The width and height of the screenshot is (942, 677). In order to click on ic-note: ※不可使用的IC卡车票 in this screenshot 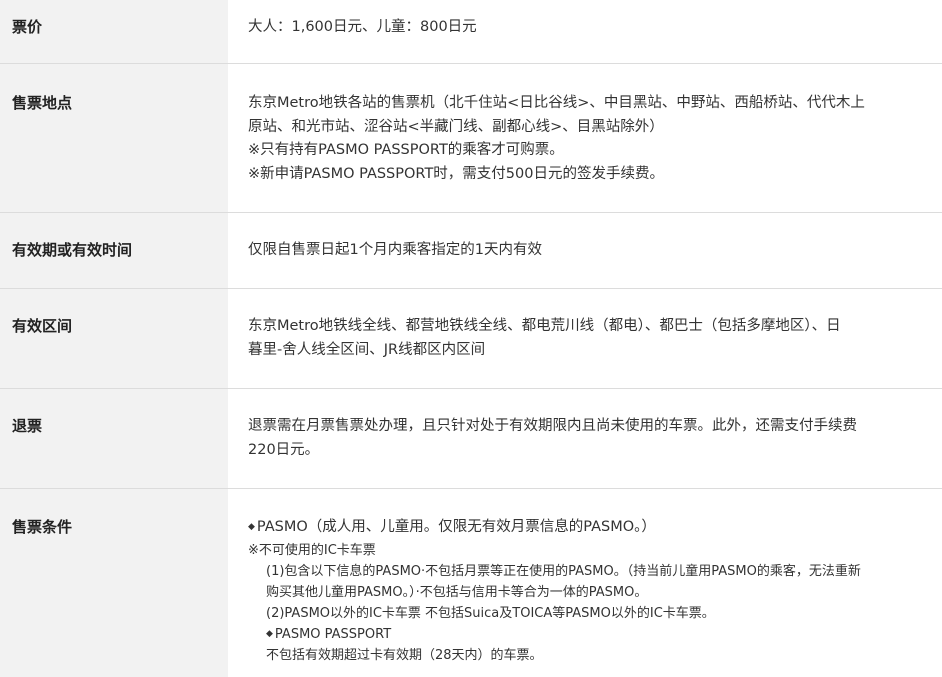, I will do `click(312, 550)`.